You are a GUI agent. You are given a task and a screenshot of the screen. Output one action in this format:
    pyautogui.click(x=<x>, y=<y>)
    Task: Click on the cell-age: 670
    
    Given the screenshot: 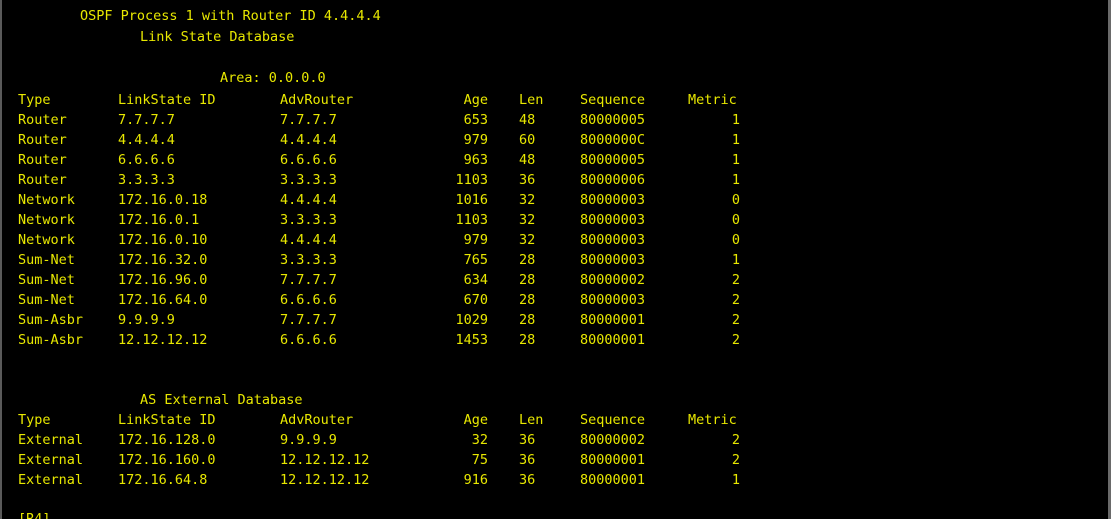 What is the action you would take?
    pyautogui.click(x=475, y=300)
    